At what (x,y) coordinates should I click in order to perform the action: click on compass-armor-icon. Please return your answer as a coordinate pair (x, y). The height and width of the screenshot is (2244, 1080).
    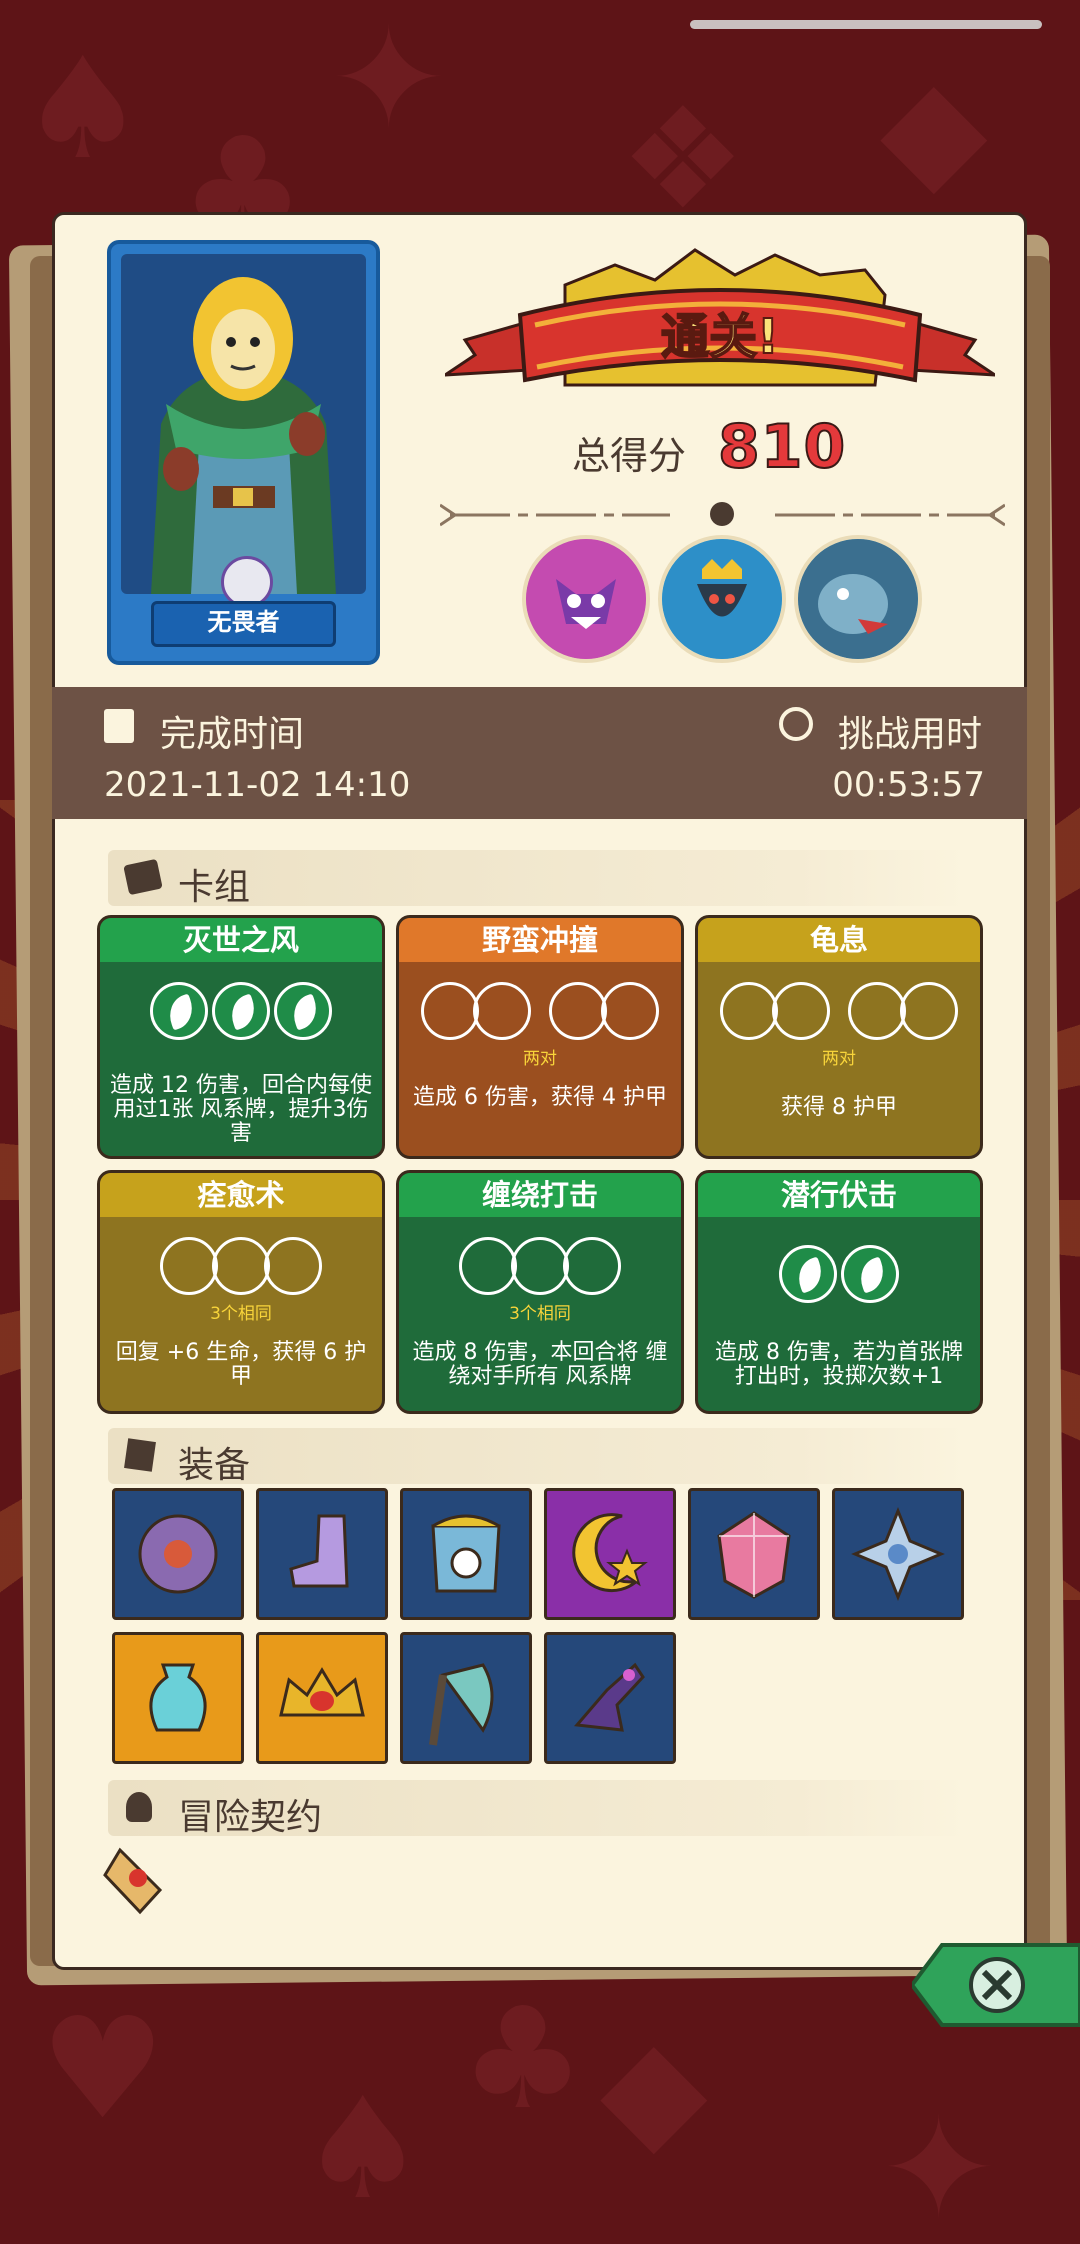
    Looking at the image, I should click on (466, 1553).